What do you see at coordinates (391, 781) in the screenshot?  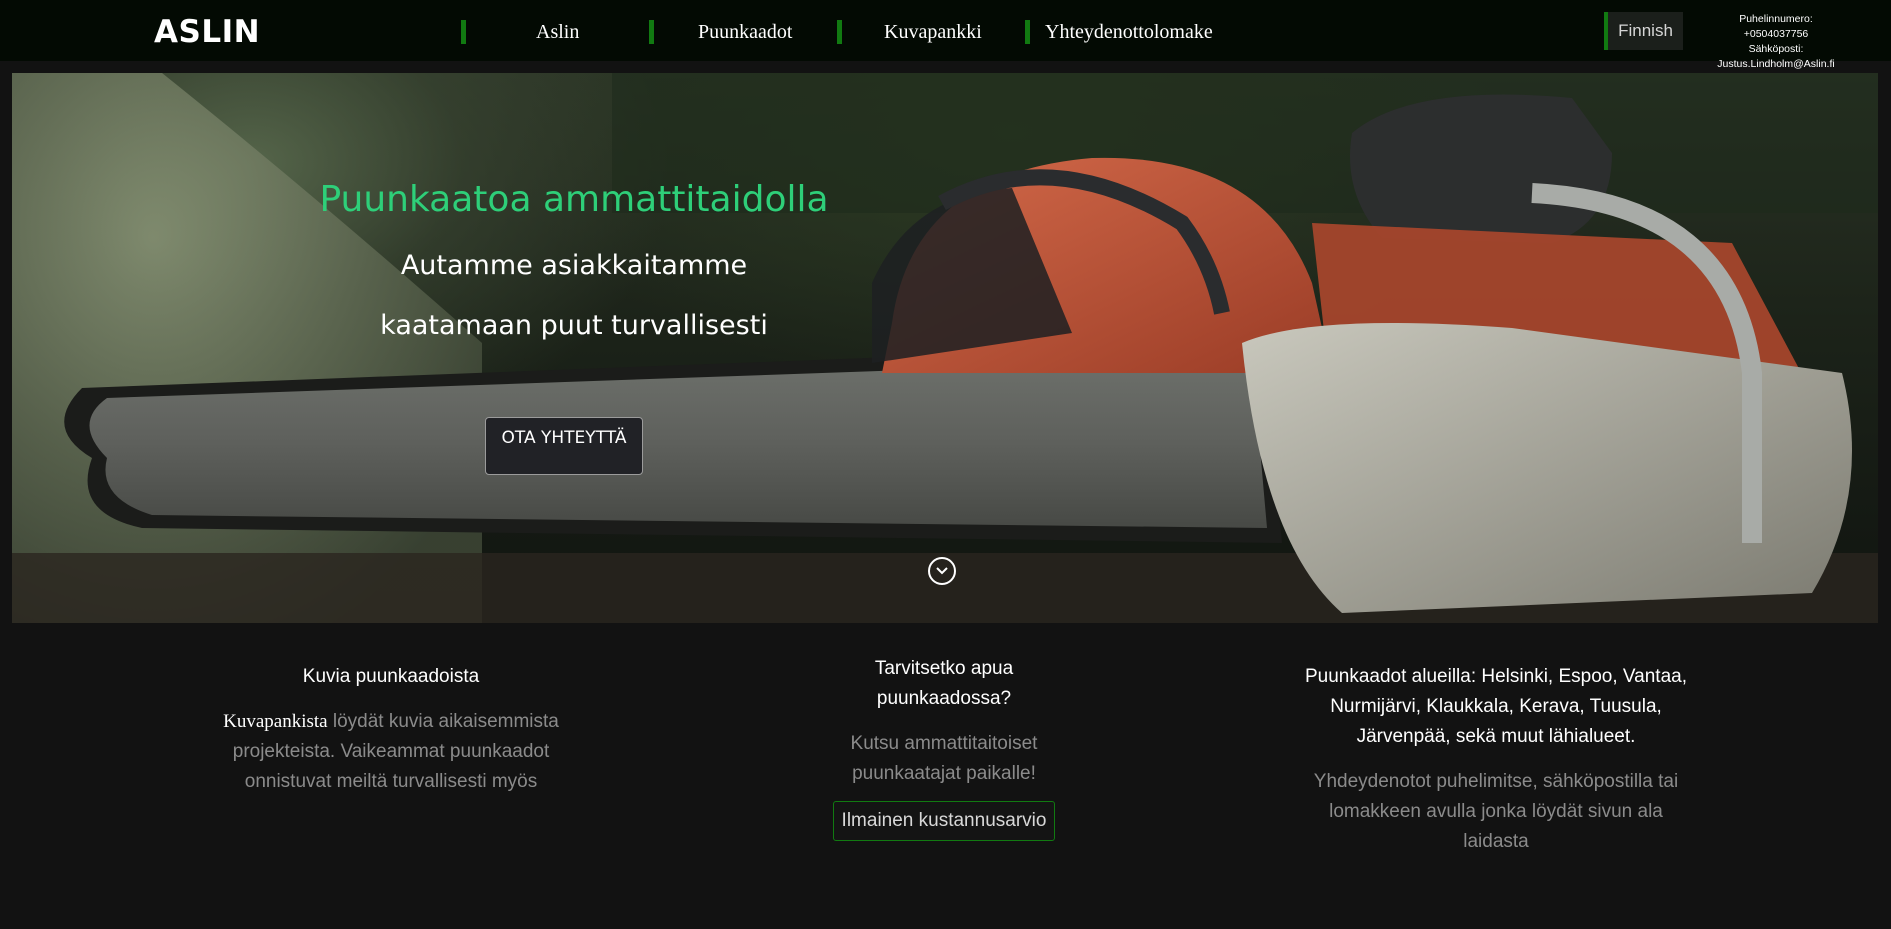 I see `gallery-text-line-3: onnistuvat meiltä turvallisesti myös` at bounding box center [391, 781].